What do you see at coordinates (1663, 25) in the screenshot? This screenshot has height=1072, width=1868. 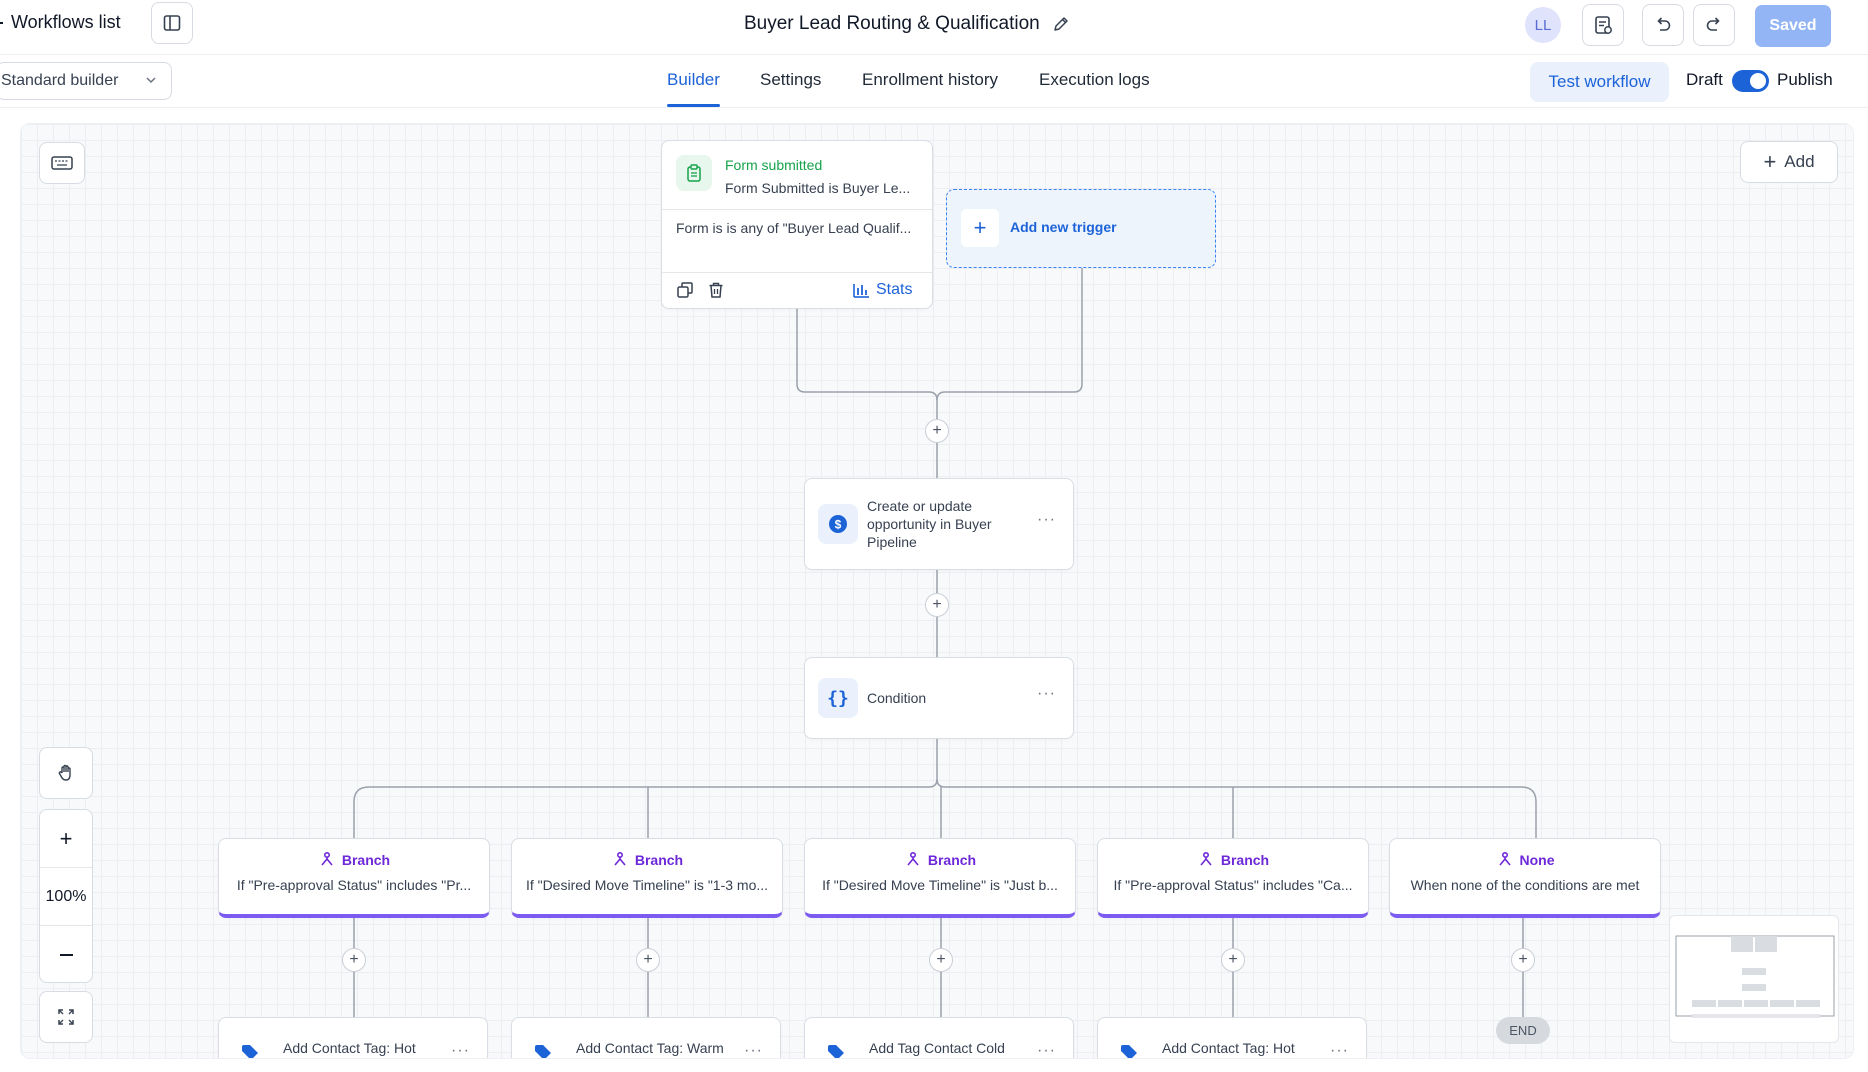 I see `undo-button` at bounding box center [1663, 25].